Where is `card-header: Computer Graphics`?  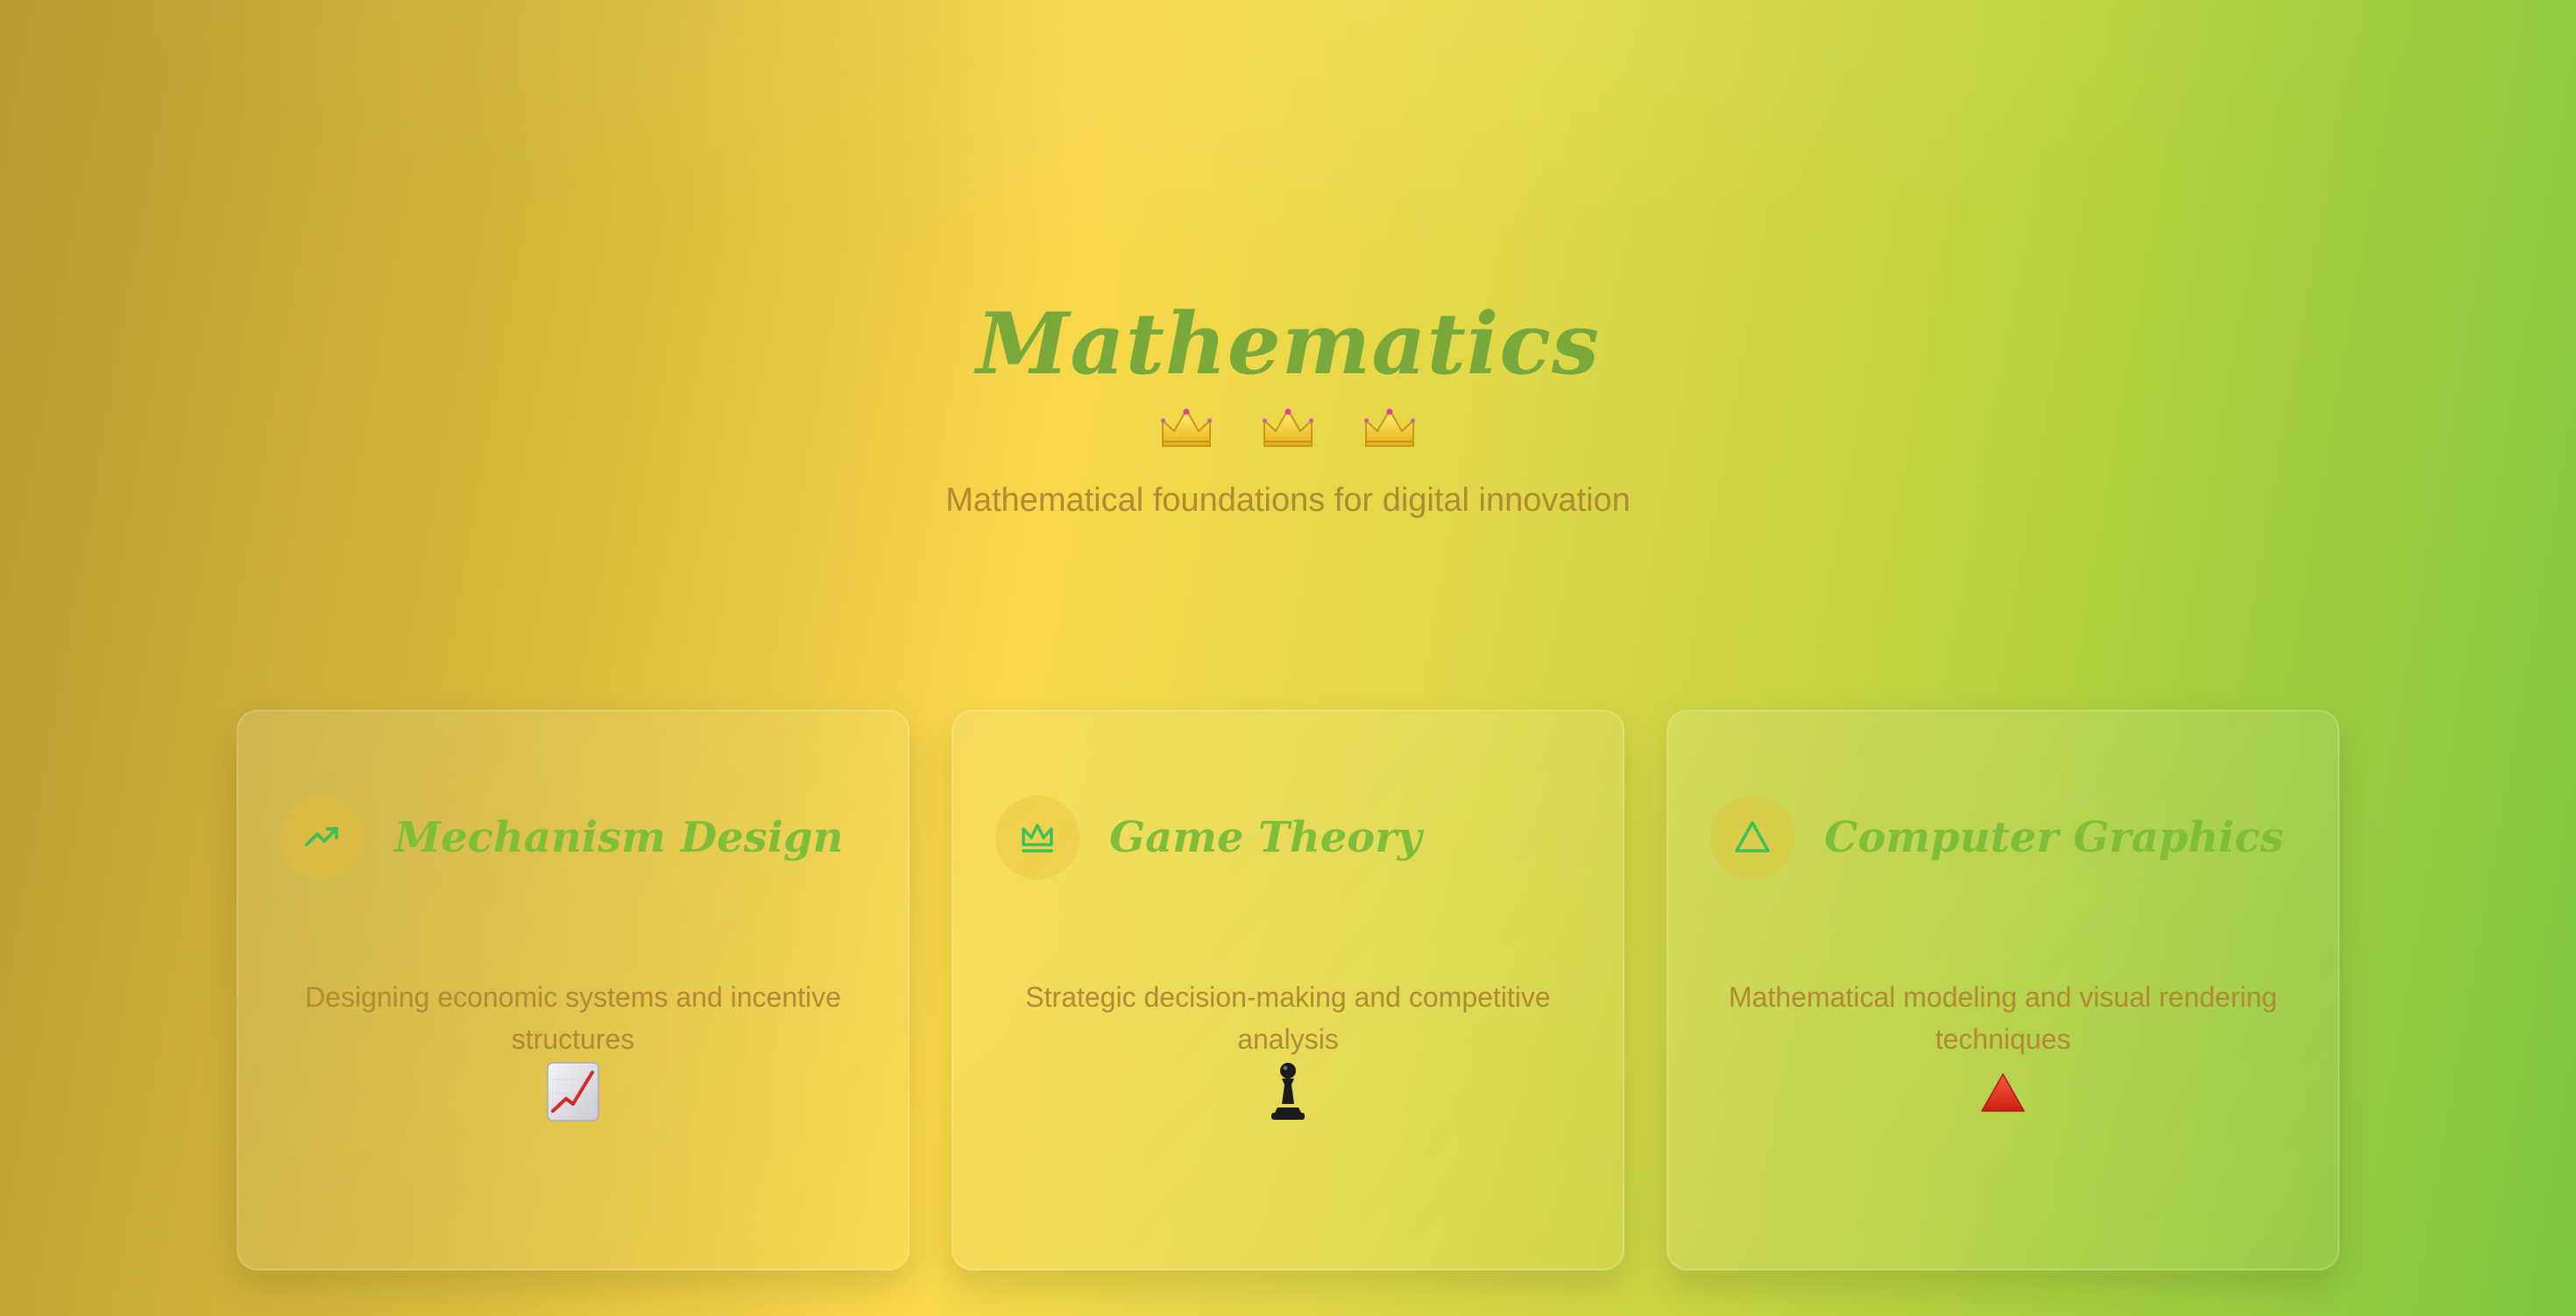 card-header: Computer Graphics is located at coordinates (1997, 838).